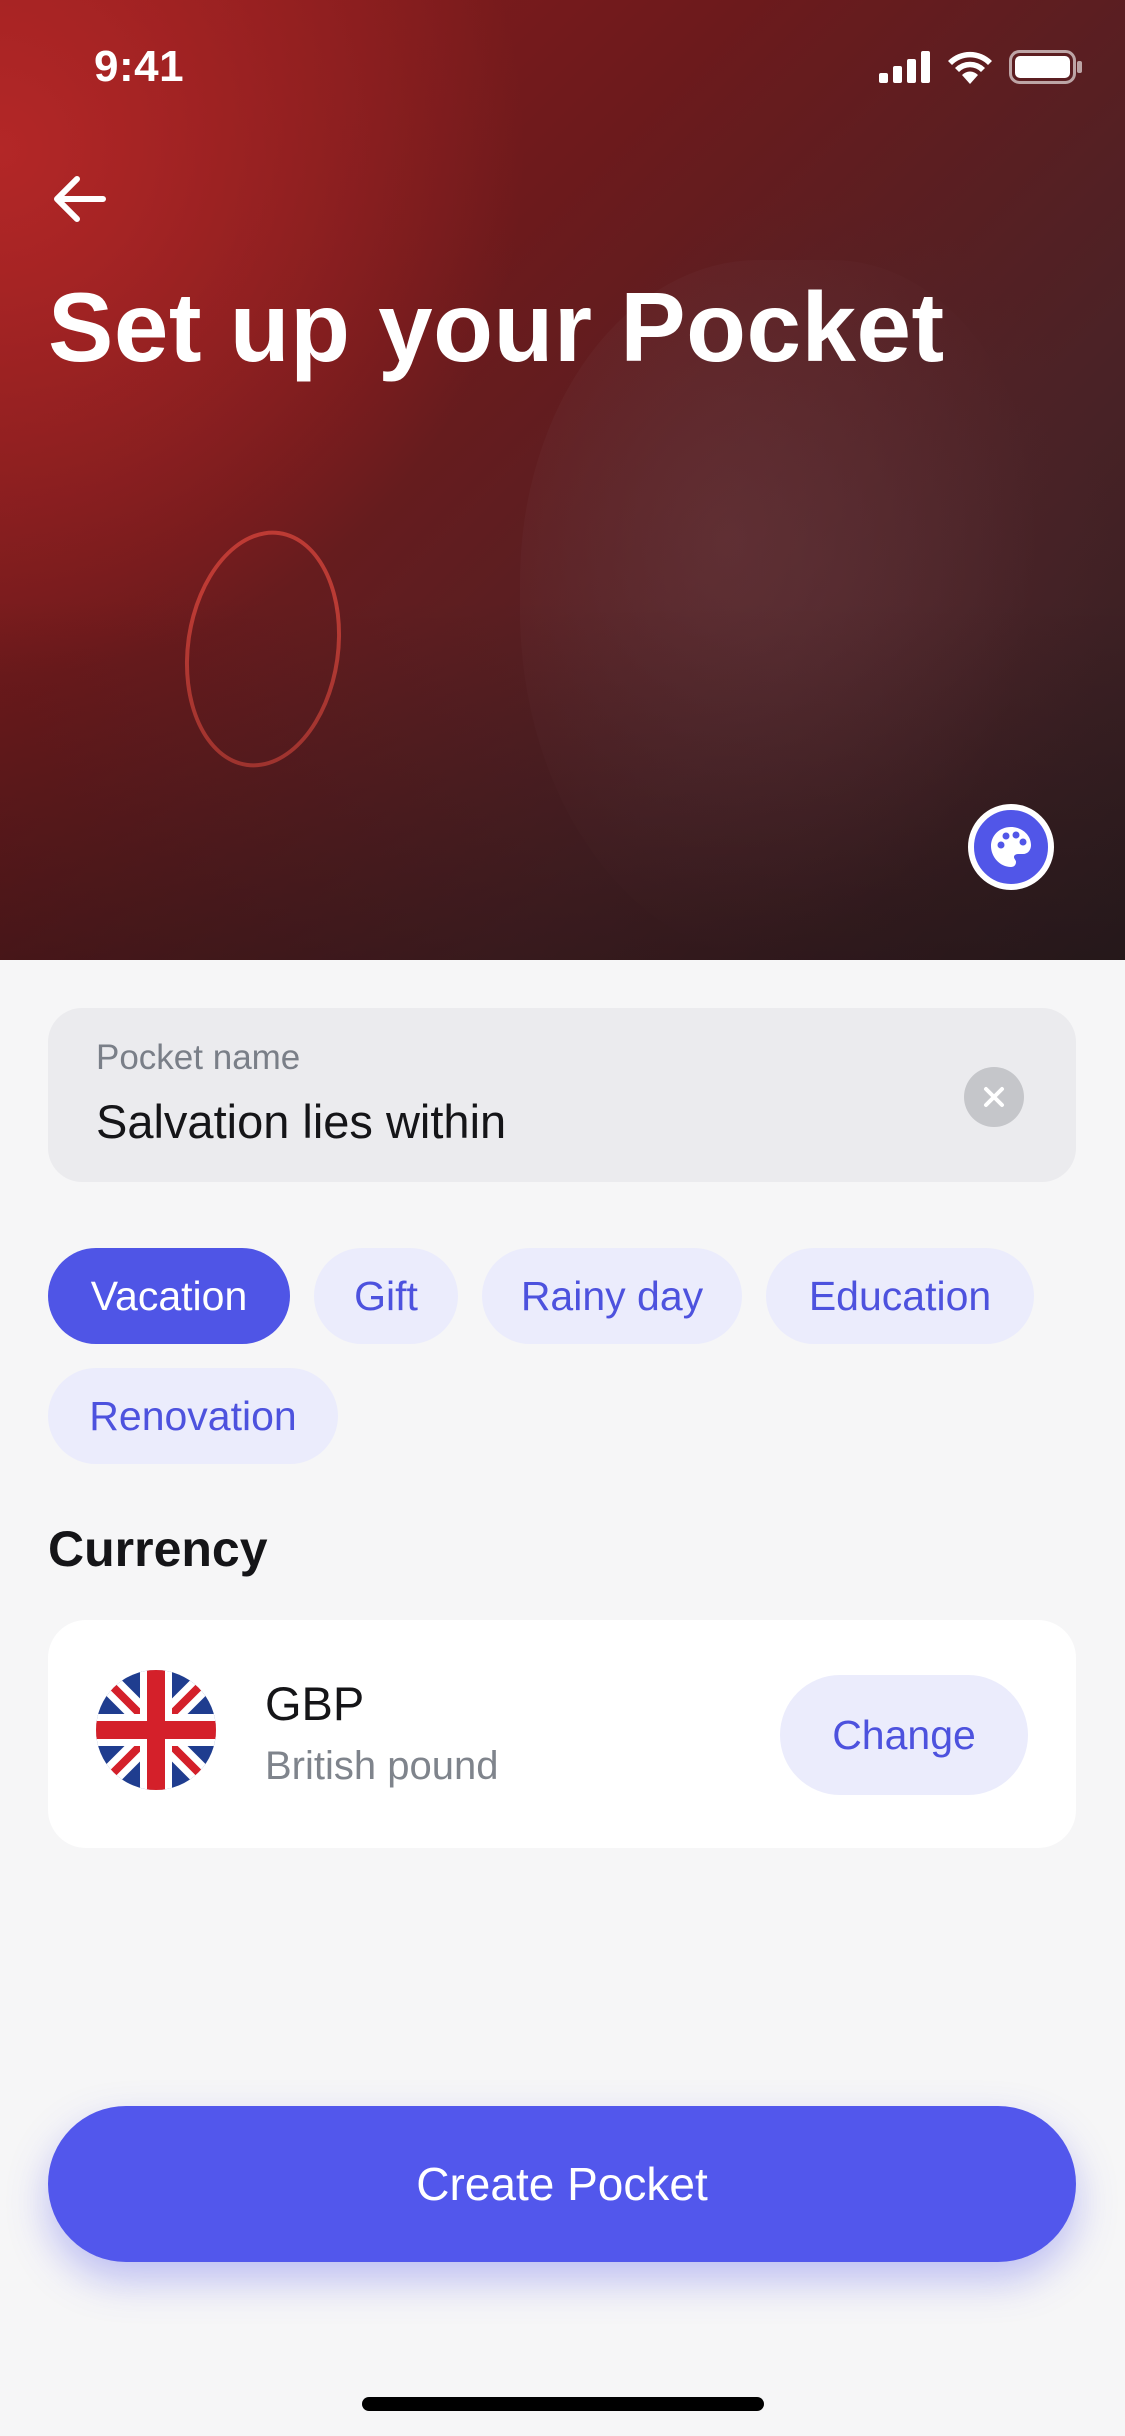 This screenshot has width=1125, height=2436. What do you see at coordinates (382, 1766) in the screenshot?
I see `currency-name: British pound` at bounding box center [382, 1766].